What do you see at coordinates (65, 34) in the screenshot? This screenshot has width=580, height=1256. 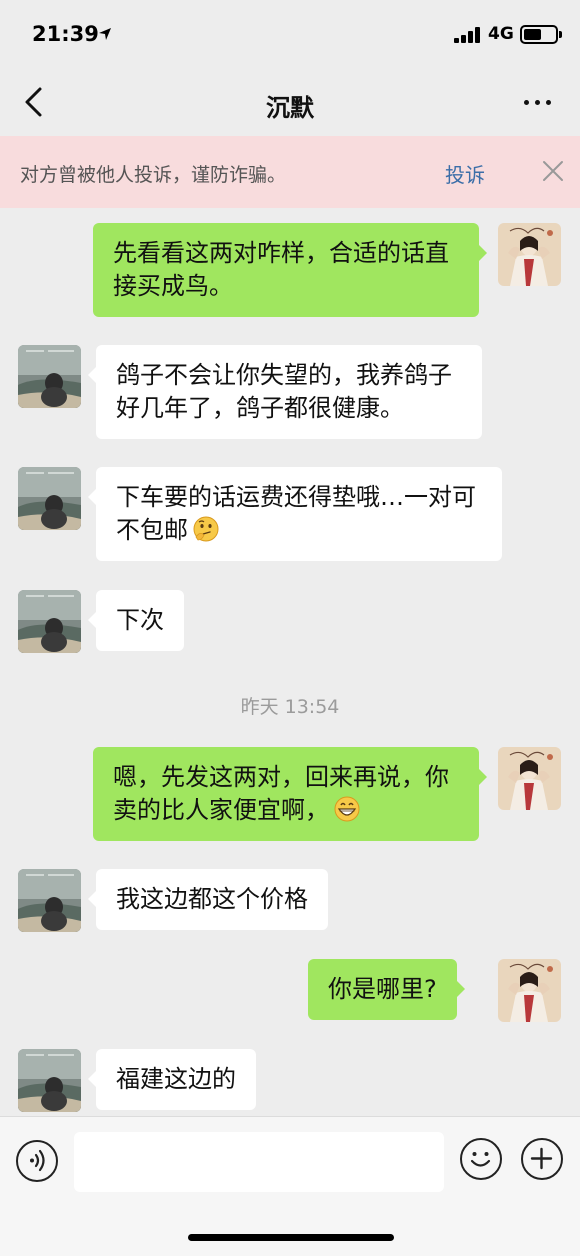 I see `status-time: 21:39` at bounding box center [65, 34].